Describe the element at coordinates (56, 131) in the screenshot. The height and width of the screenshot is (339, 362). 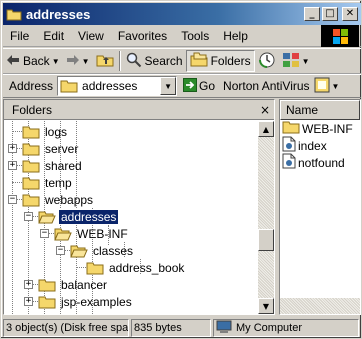
I see `tree-item-label: logs` at that location.